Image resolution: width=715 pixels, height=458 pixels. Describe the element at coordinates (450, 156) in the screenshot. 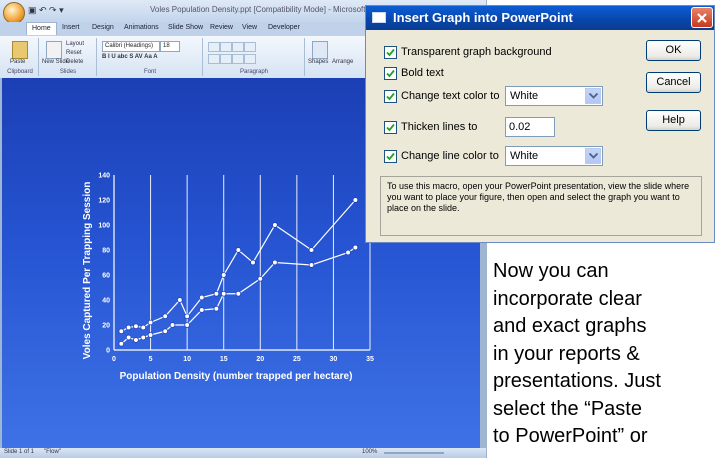

I see `line-color-label: Change line color to` at that location.